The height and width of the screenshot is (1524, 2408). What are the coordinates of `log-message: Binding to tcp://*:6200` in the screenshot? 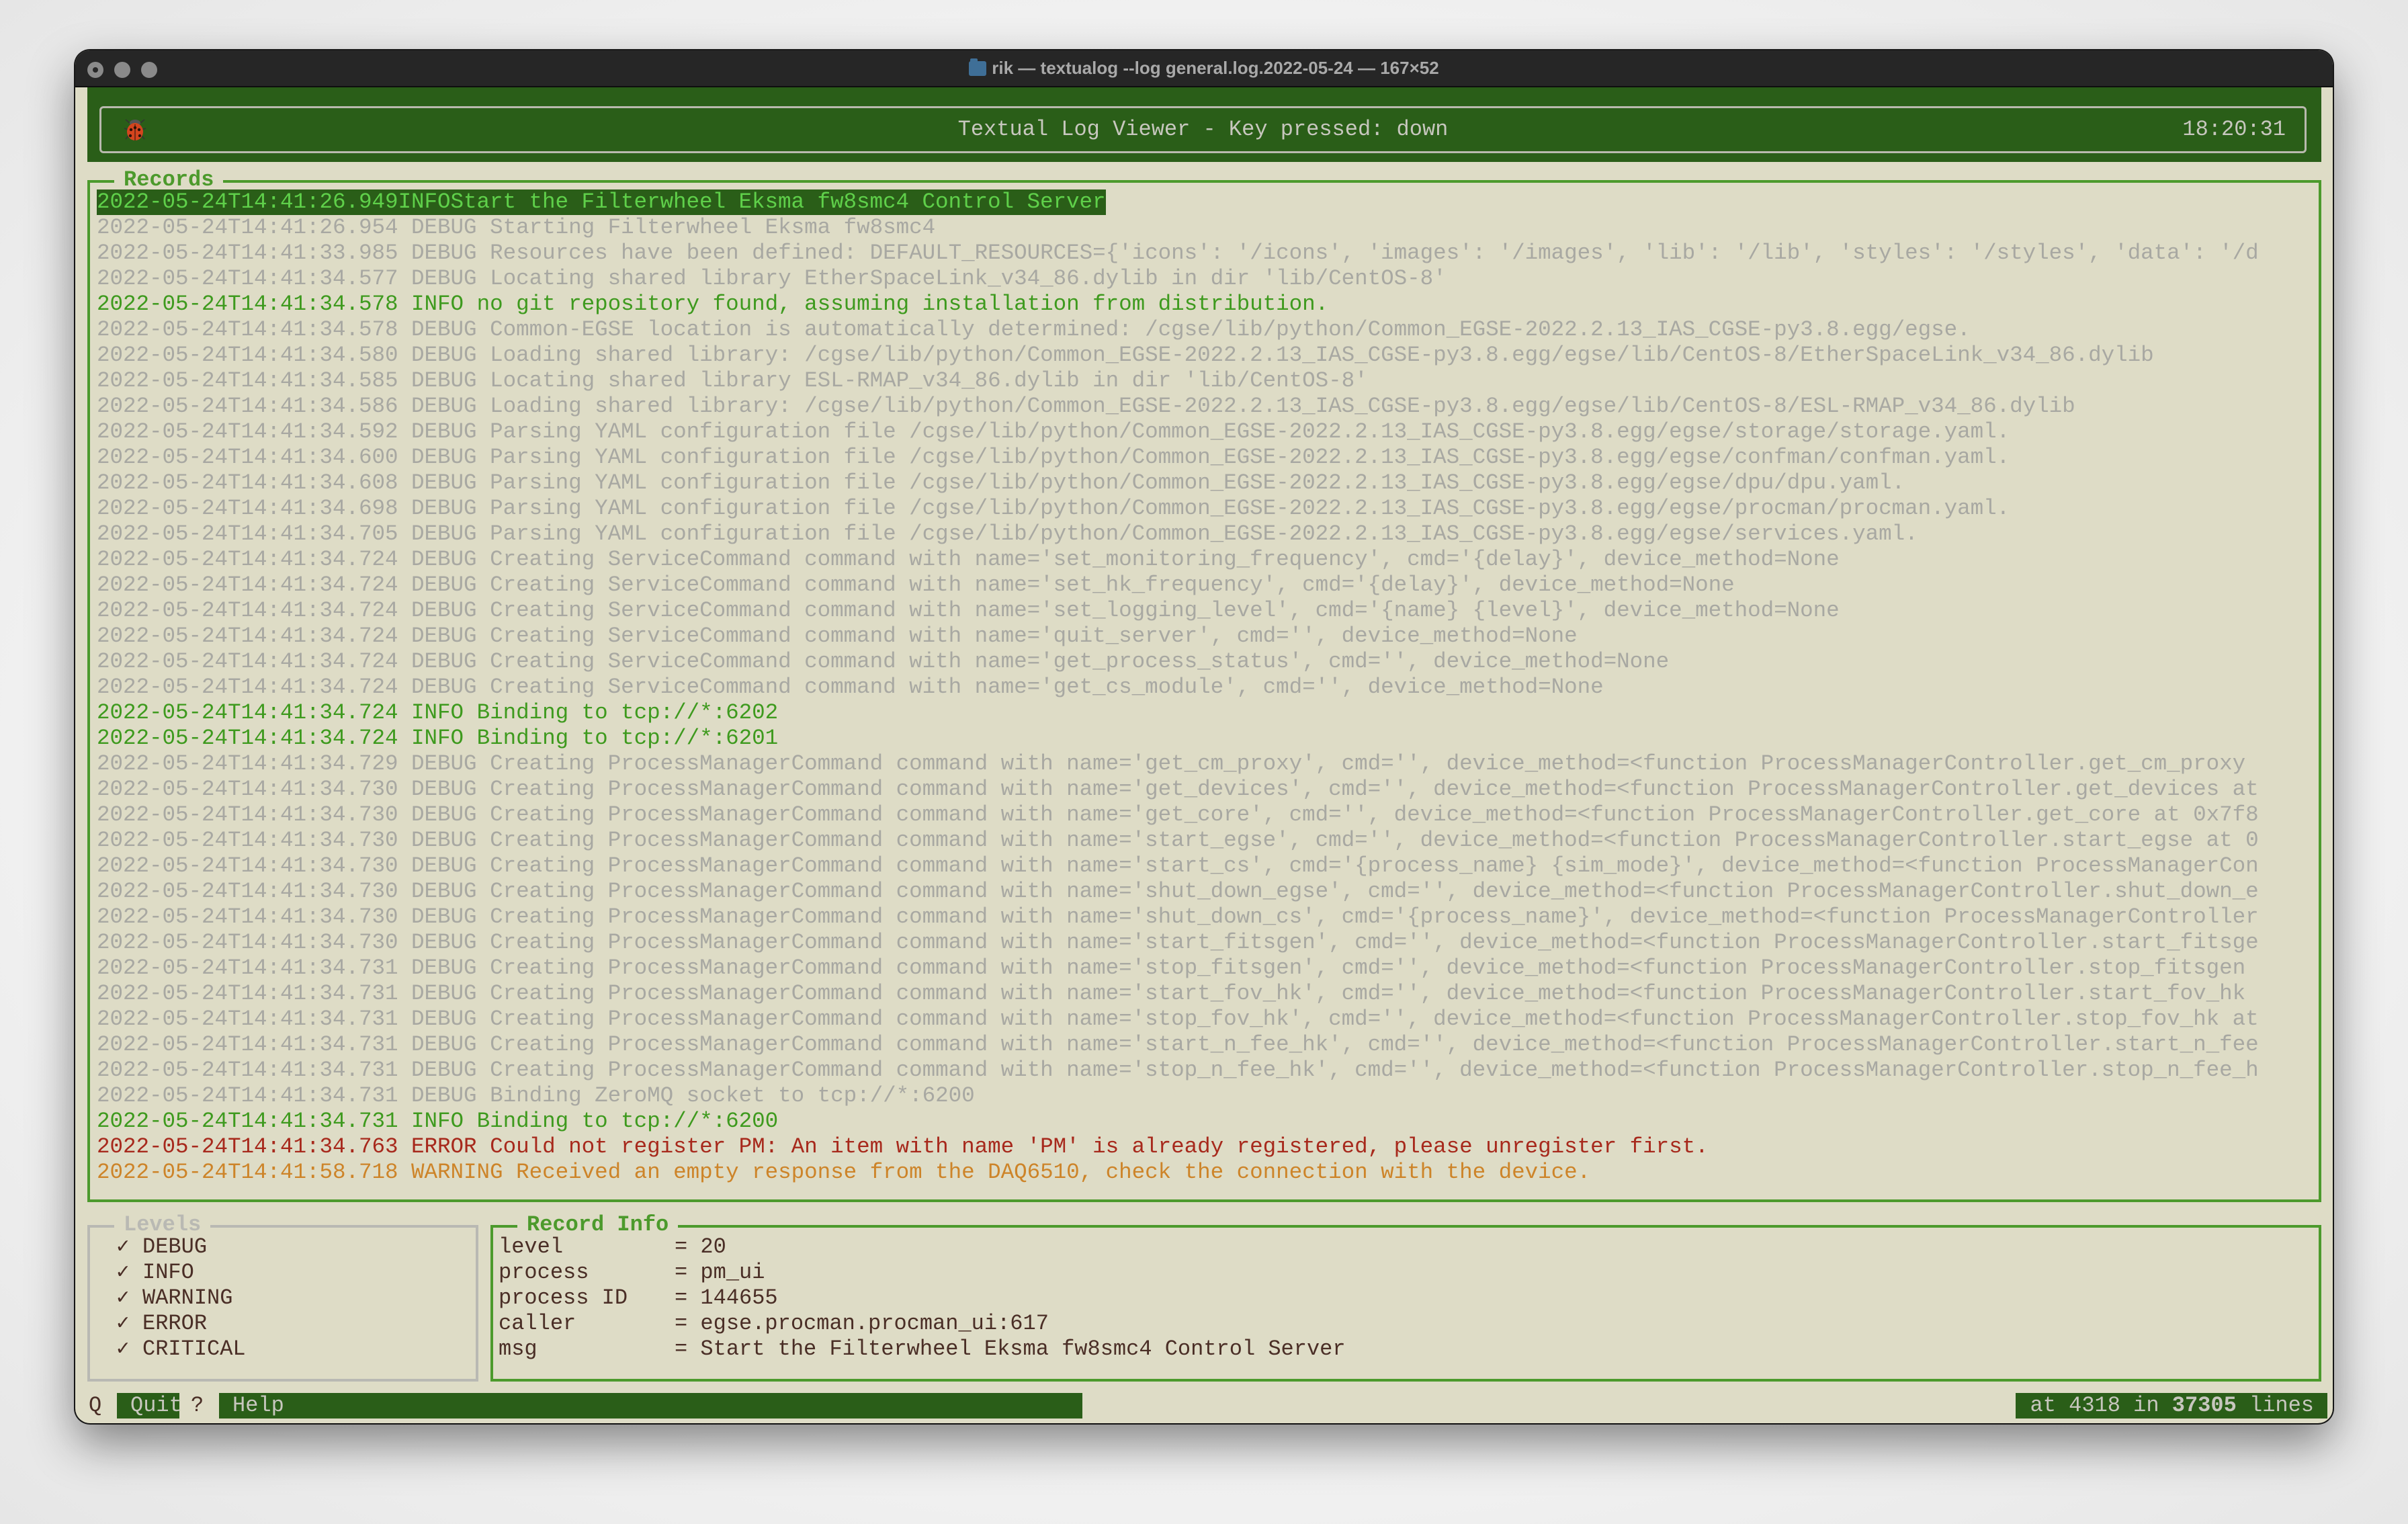 It's located at (627, 1121).